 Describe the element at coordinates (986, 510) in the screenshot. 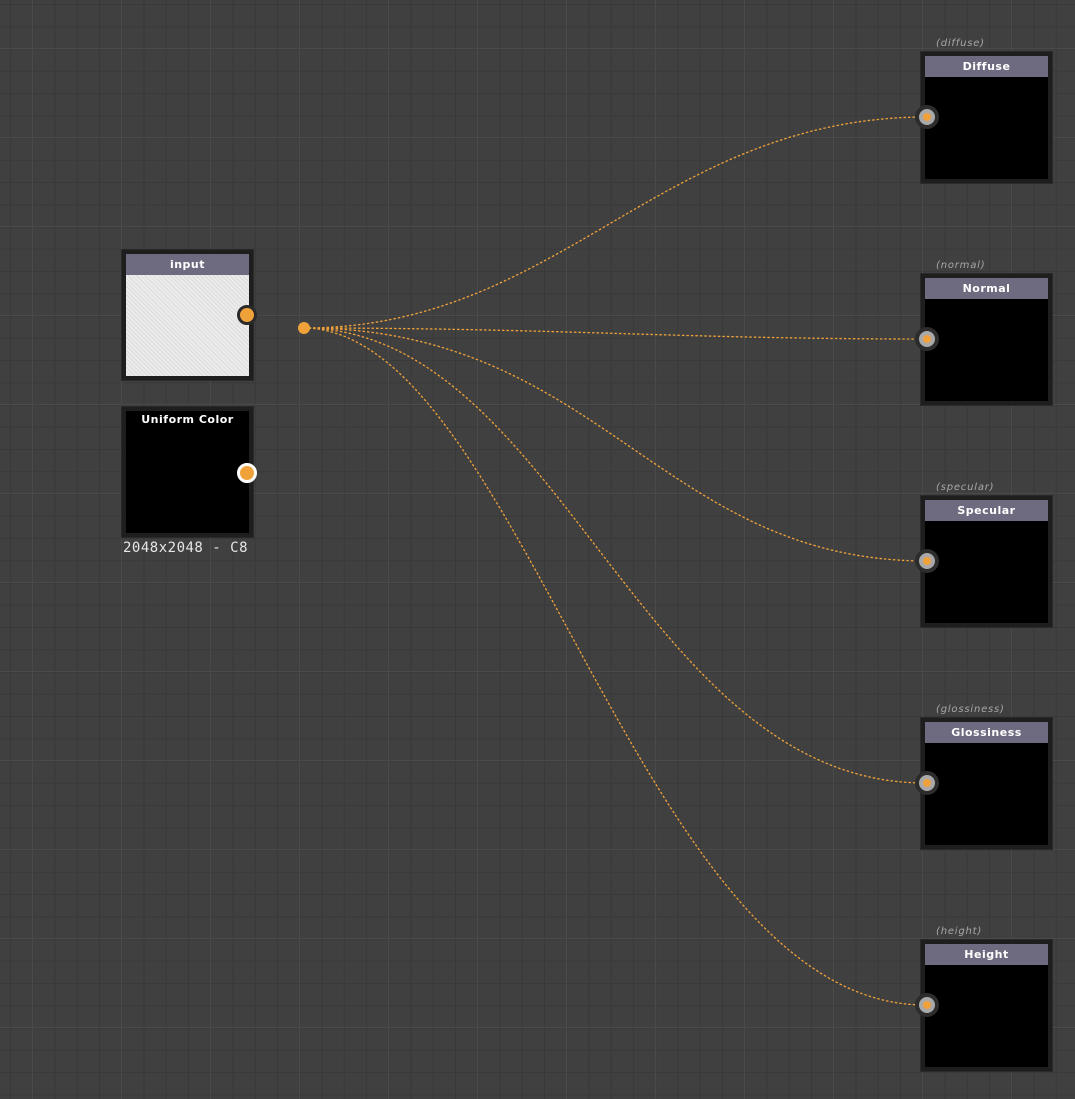

I see `specular-node-title: Specular` at that location.